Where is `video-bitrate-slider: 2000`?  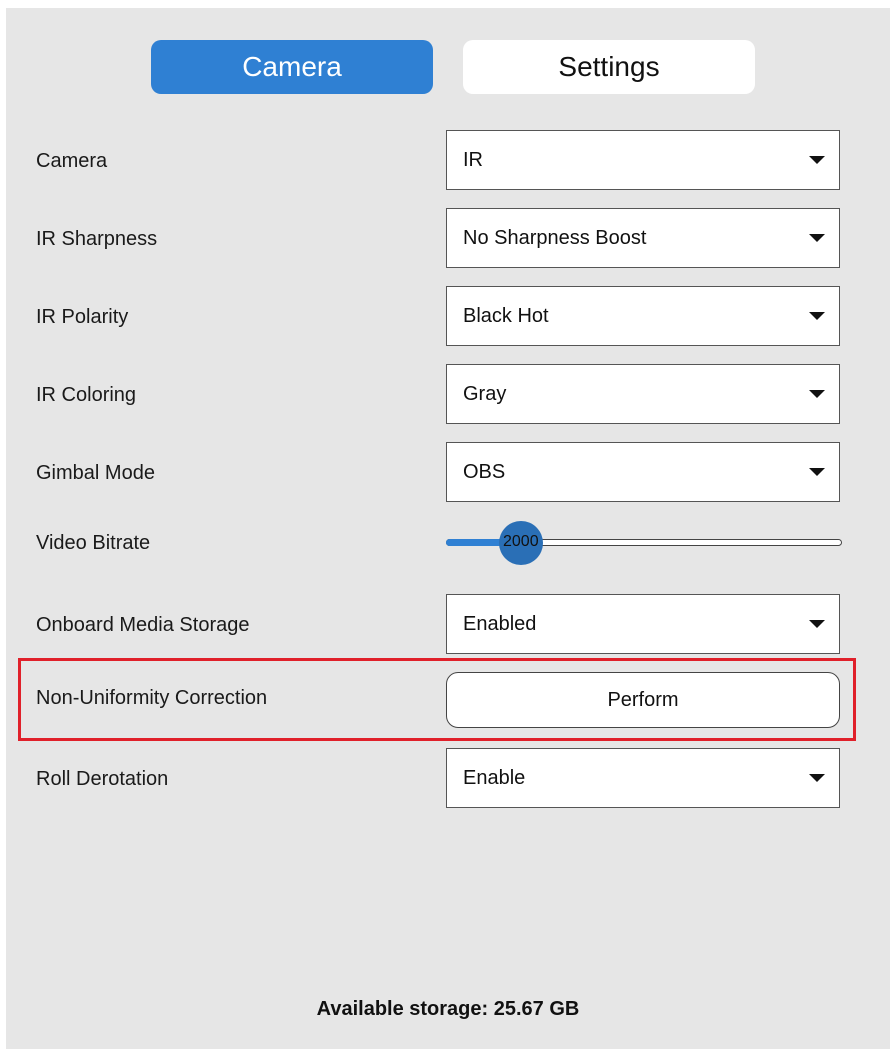 video-bitrate-slider: 2000 is located at coordinates (644, 543).